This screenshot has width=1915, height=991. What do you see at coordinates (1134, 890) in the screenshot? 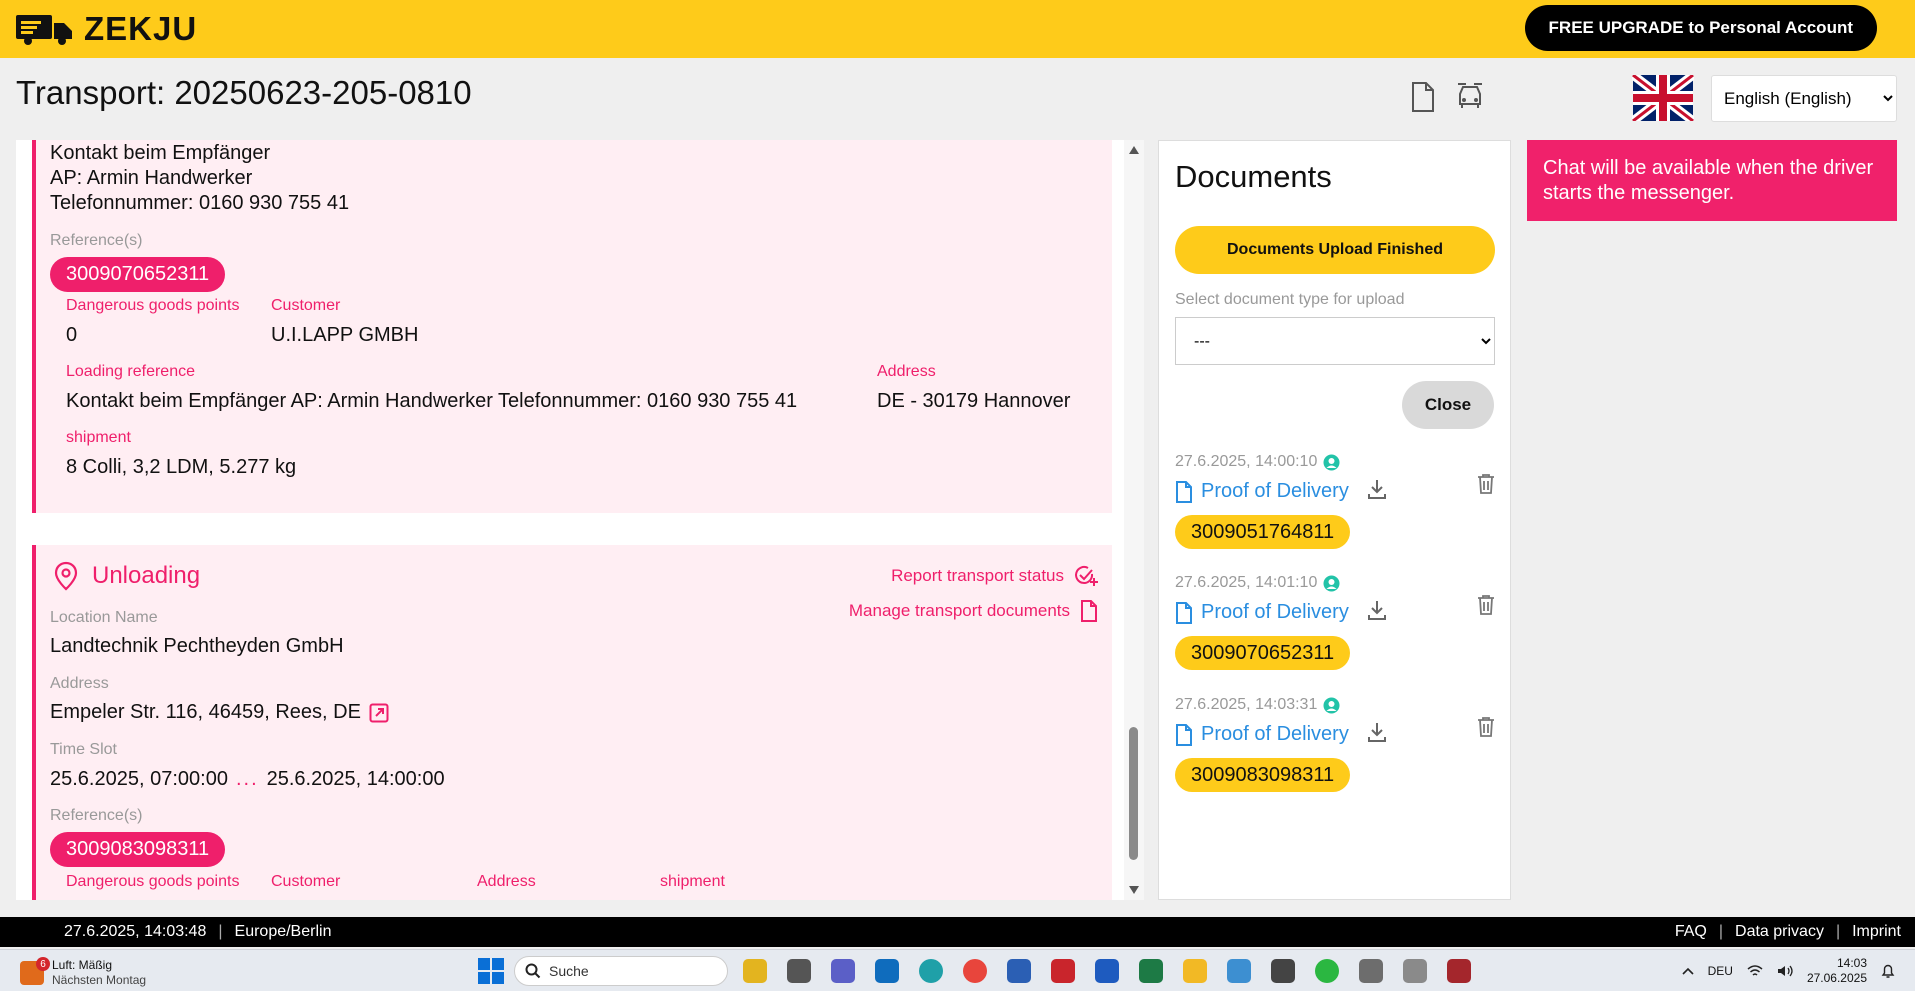
I see `scroll-down-arrow-icon` at bounding box center [1134, 890].